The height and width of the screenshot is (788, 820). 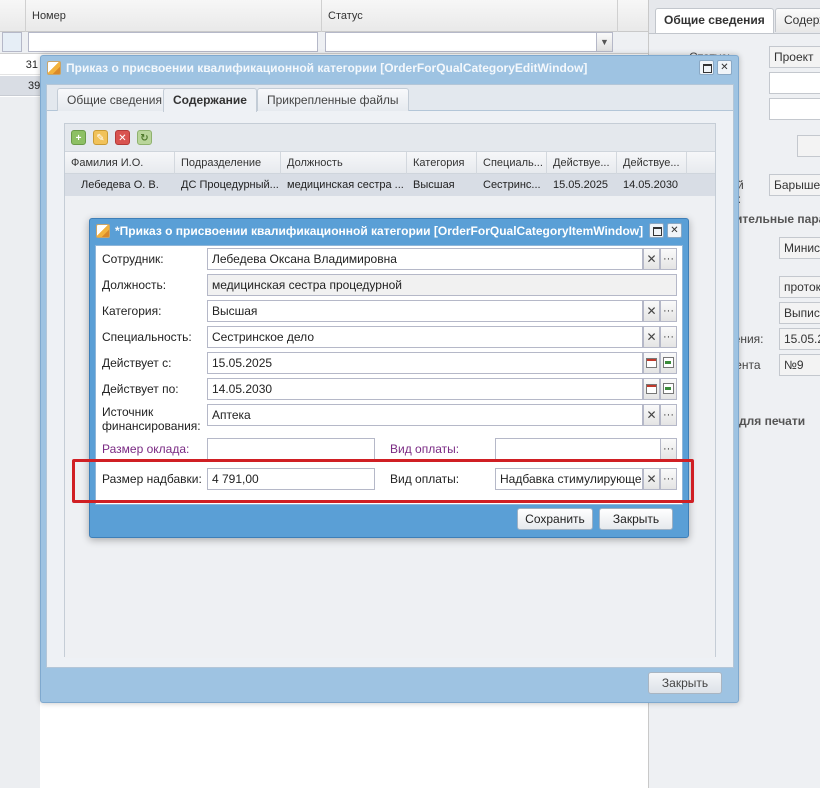 What do you see at coordinates (78, 137) in the screenshot?
I see `add-icon: +` at bounding box center [78, 137].